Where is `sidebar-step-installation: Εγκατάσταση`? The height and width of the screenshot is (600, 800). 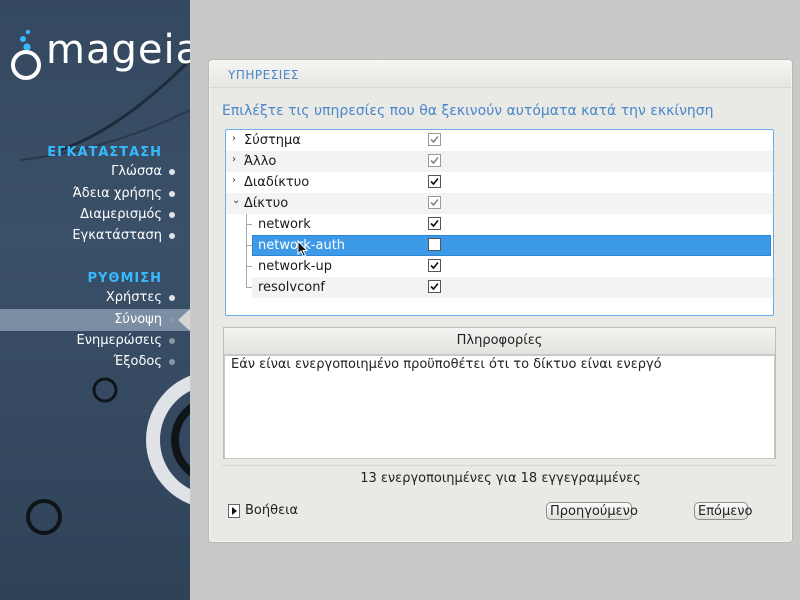 sidebar-step-installation: Εγκατάσταση is located at coordinates (123, 236).